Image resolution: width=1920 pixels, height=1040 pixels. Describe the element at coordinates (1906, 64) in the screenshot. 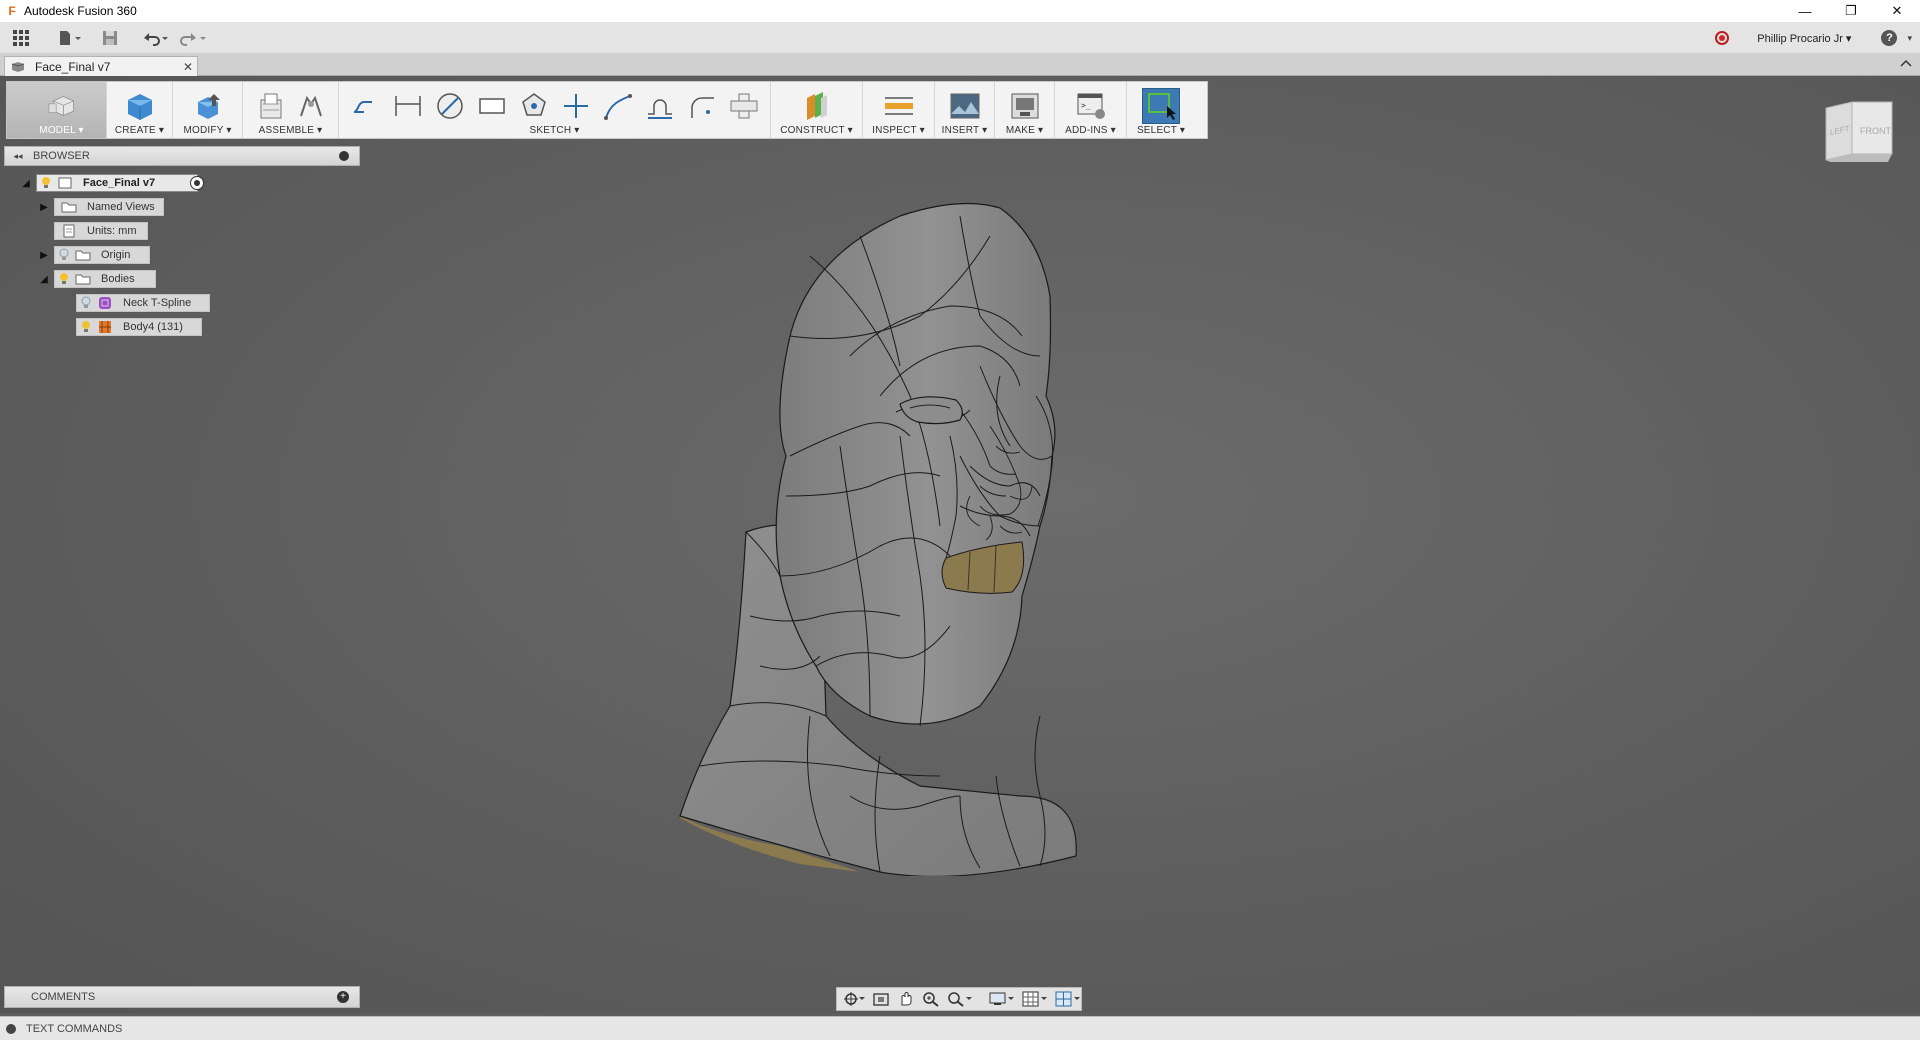

I see `collapse-toolbar-icon` at that location.